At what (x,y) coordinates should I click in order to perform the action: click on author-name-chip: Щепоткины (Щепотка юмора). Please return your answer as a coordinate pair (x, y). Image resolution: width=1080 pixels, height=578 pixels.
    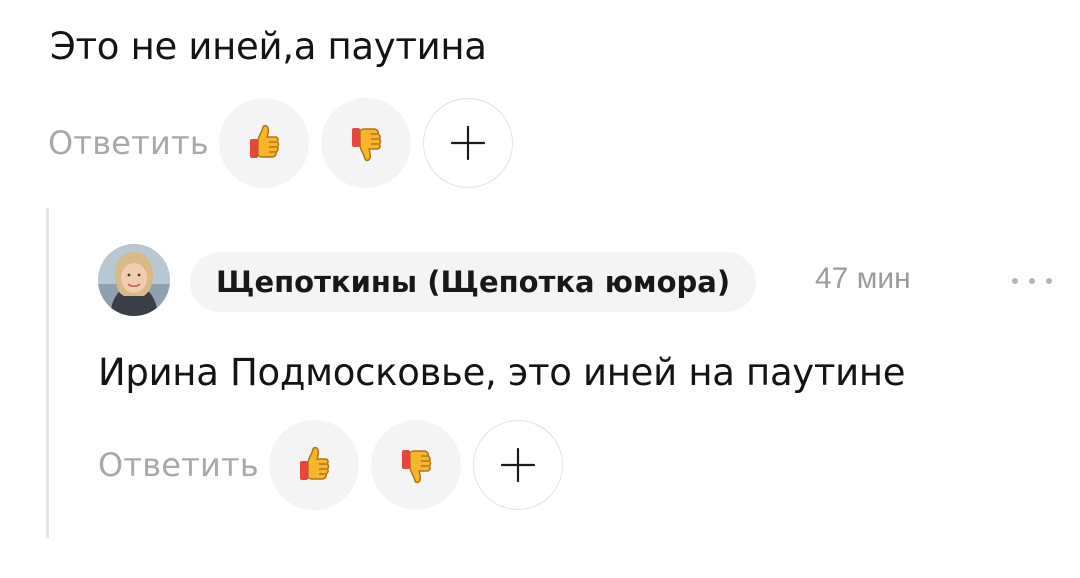
    Looking at the image, I should click on (473, 282).